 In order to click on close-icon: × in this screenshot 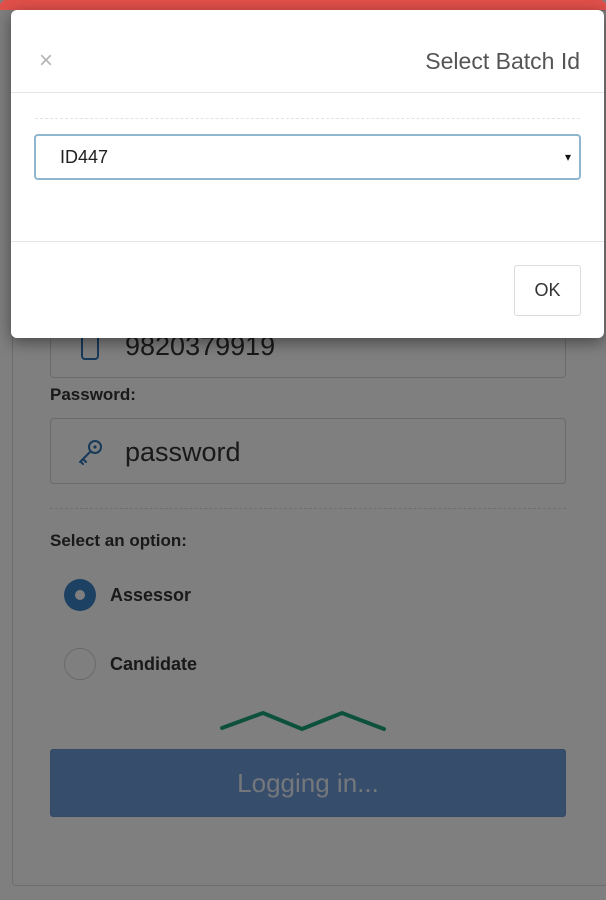, I will do `click(46, 61)`.